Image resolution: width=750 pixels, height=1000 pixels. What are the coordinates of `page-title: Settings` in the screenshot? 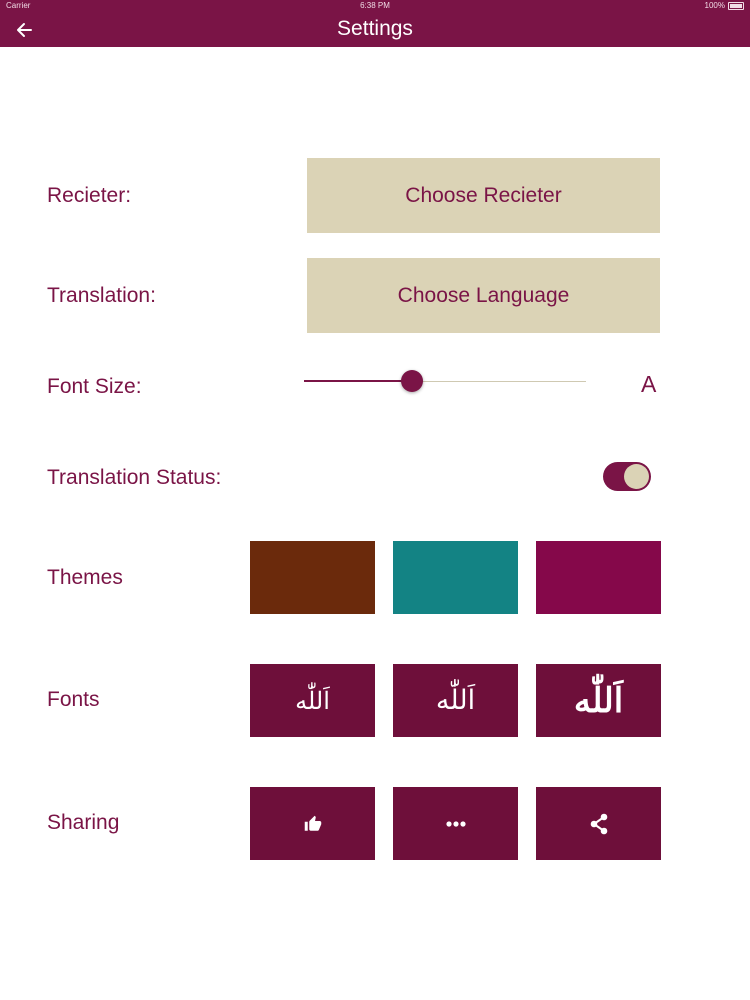 It's located at (375, 28).